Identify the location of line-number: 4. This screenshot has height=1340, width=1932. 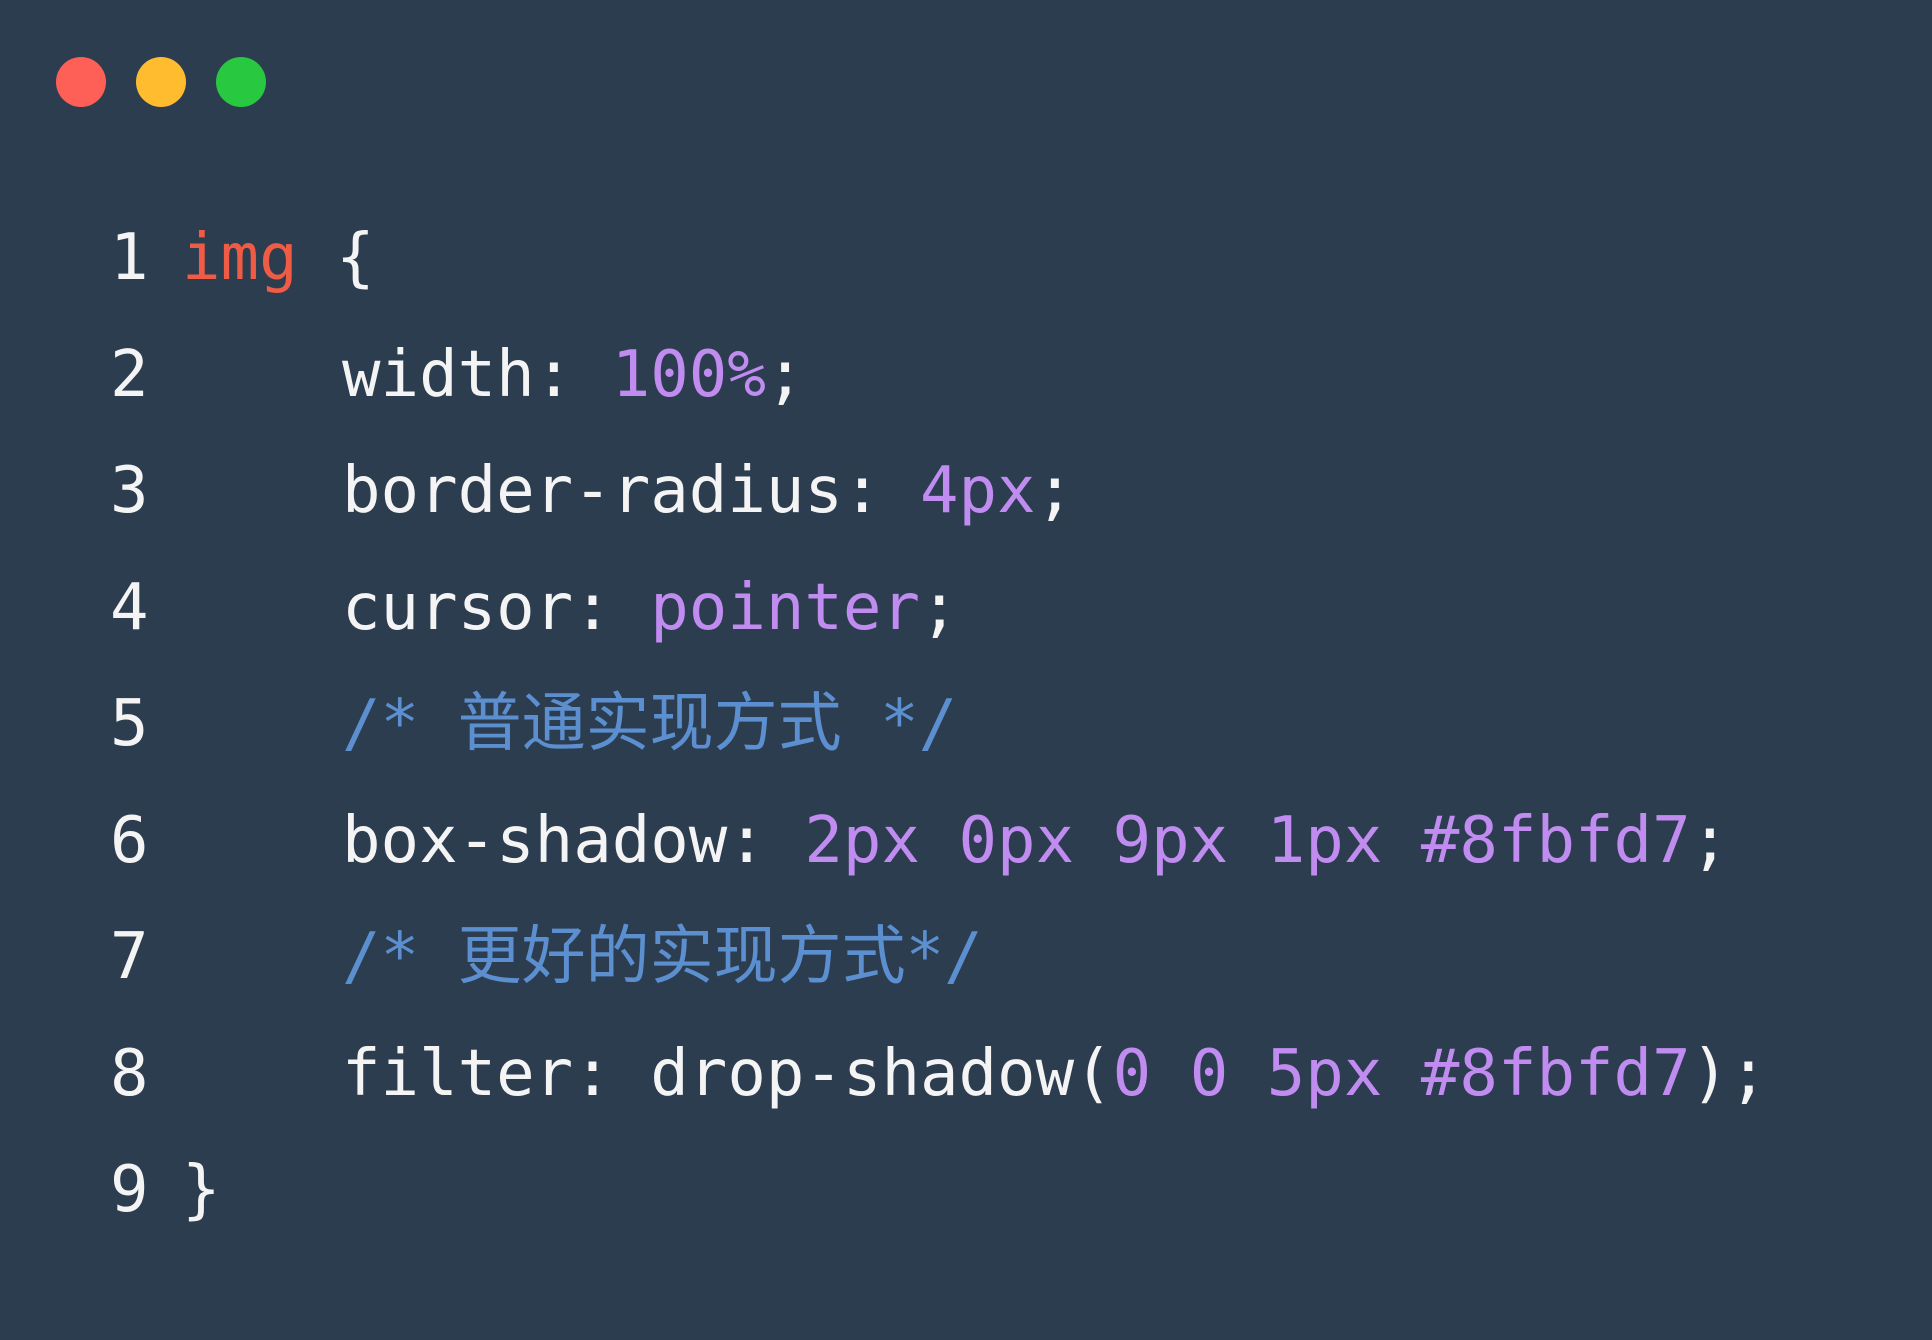
(129, 607).